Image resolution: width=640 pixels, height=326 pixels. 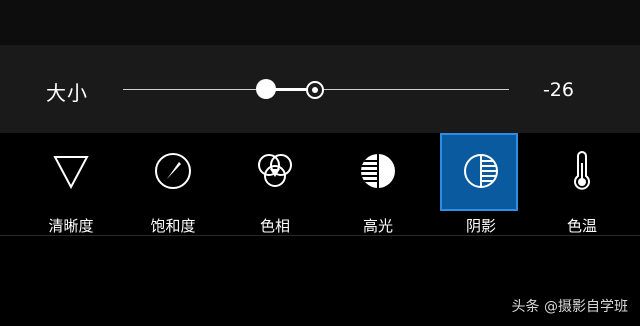 What do you see at coordinates (173, 226) in the screenshot?
I see `tool-label: 饱和度` at bounding box center [173, 226].